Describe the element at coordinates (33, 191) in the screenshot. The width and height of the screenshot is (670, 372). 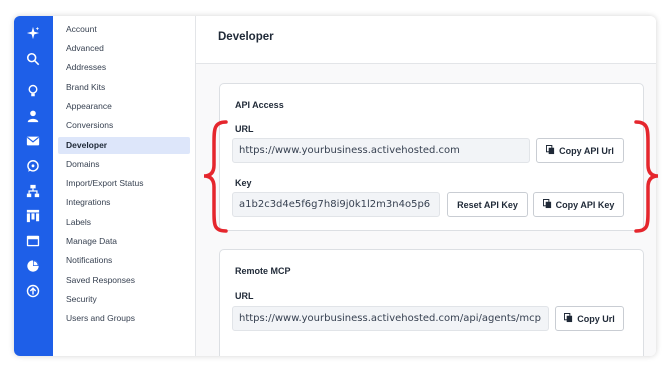
I see `automations-icon` at that location.